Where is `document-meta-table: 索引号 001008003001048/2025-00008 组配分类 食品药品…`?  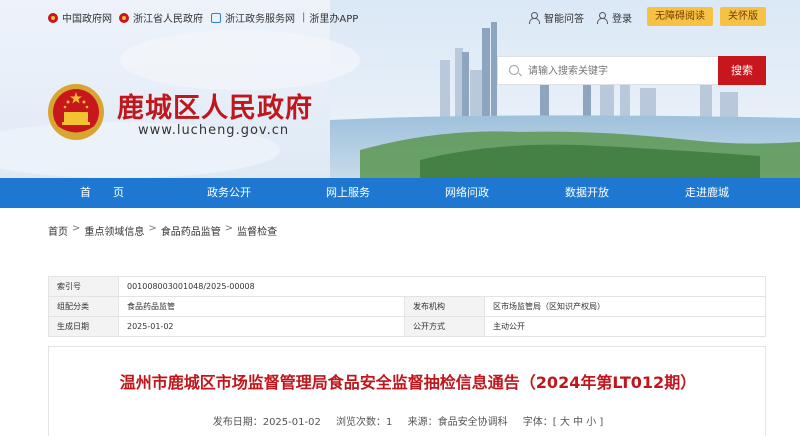
document-meta-table: 索引号 001008003001048/2025-00008 组配分类 食品药品… is located at coordinates (407, 306).